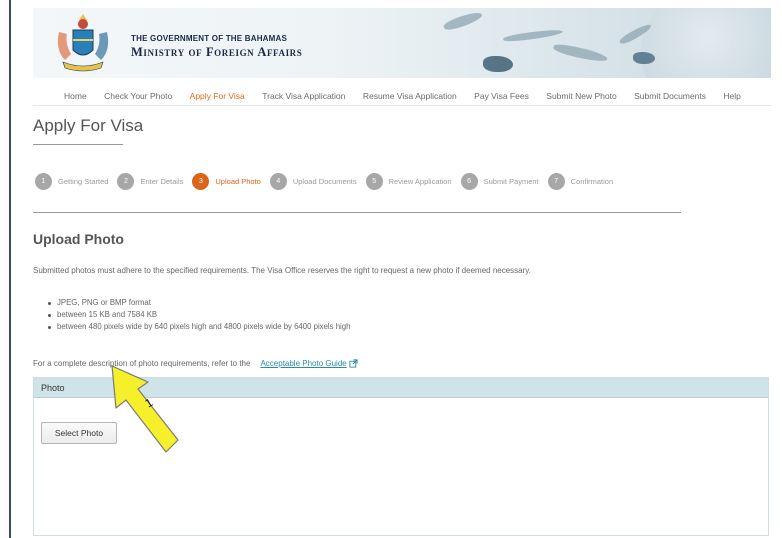  Describe the element at coordinates (469, 181) in the screenshot. I see `step-number: 6` at that location.